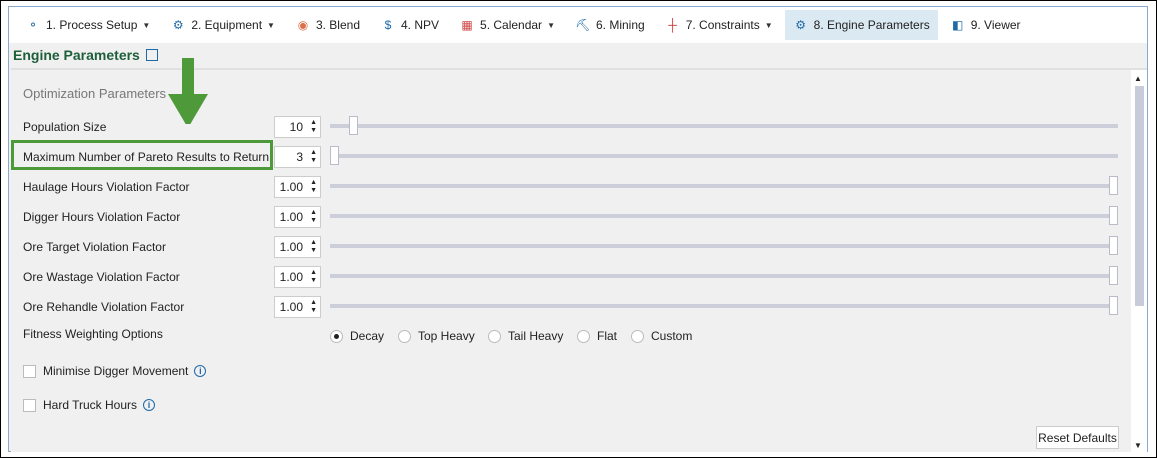  What do you see at coordinates (672, 336) in the screenshot?
I see `radio-label: Custom` at bounding box center [672, 336].